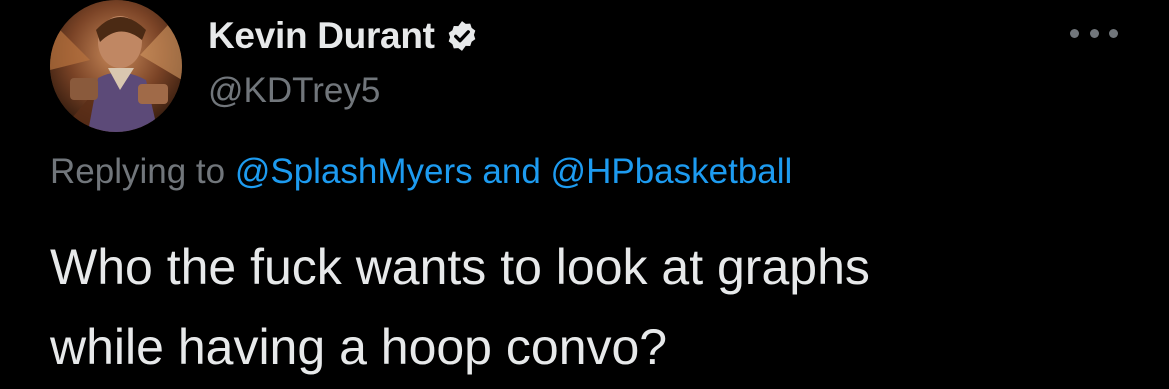 The width and height of the screenshot is (1169, 389). I want to click on mention-link-hpbasketball: @HPbasketball, so click(672, 171).